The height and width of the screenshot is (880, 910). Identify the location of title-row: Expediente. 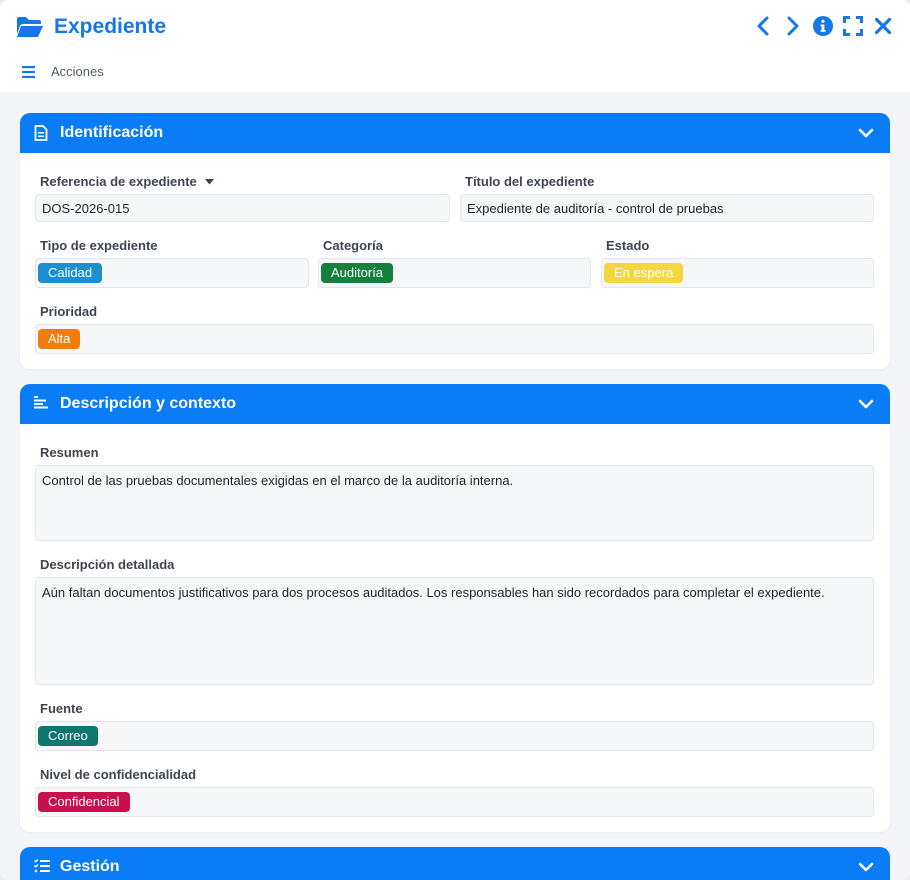
(91, 27).